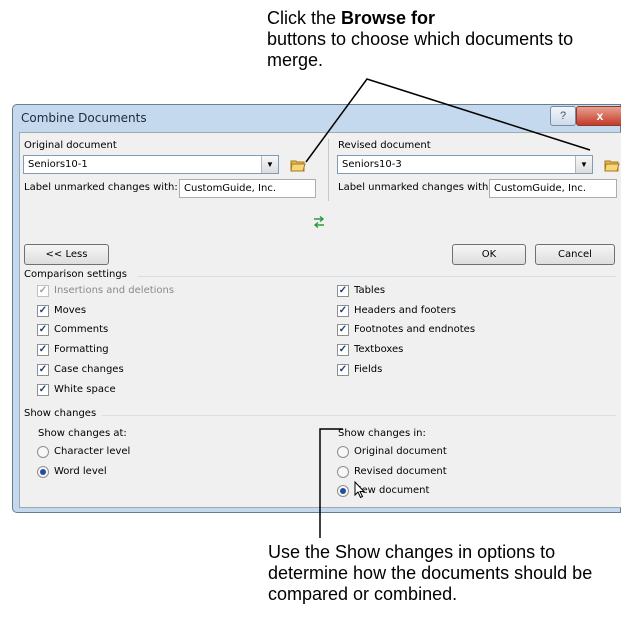 Image resolution: width=621 pixels, height=639 pixels. Describe the element at coordinates (66, 254) in the screenshot. I see `less-button: << Less` at that location.